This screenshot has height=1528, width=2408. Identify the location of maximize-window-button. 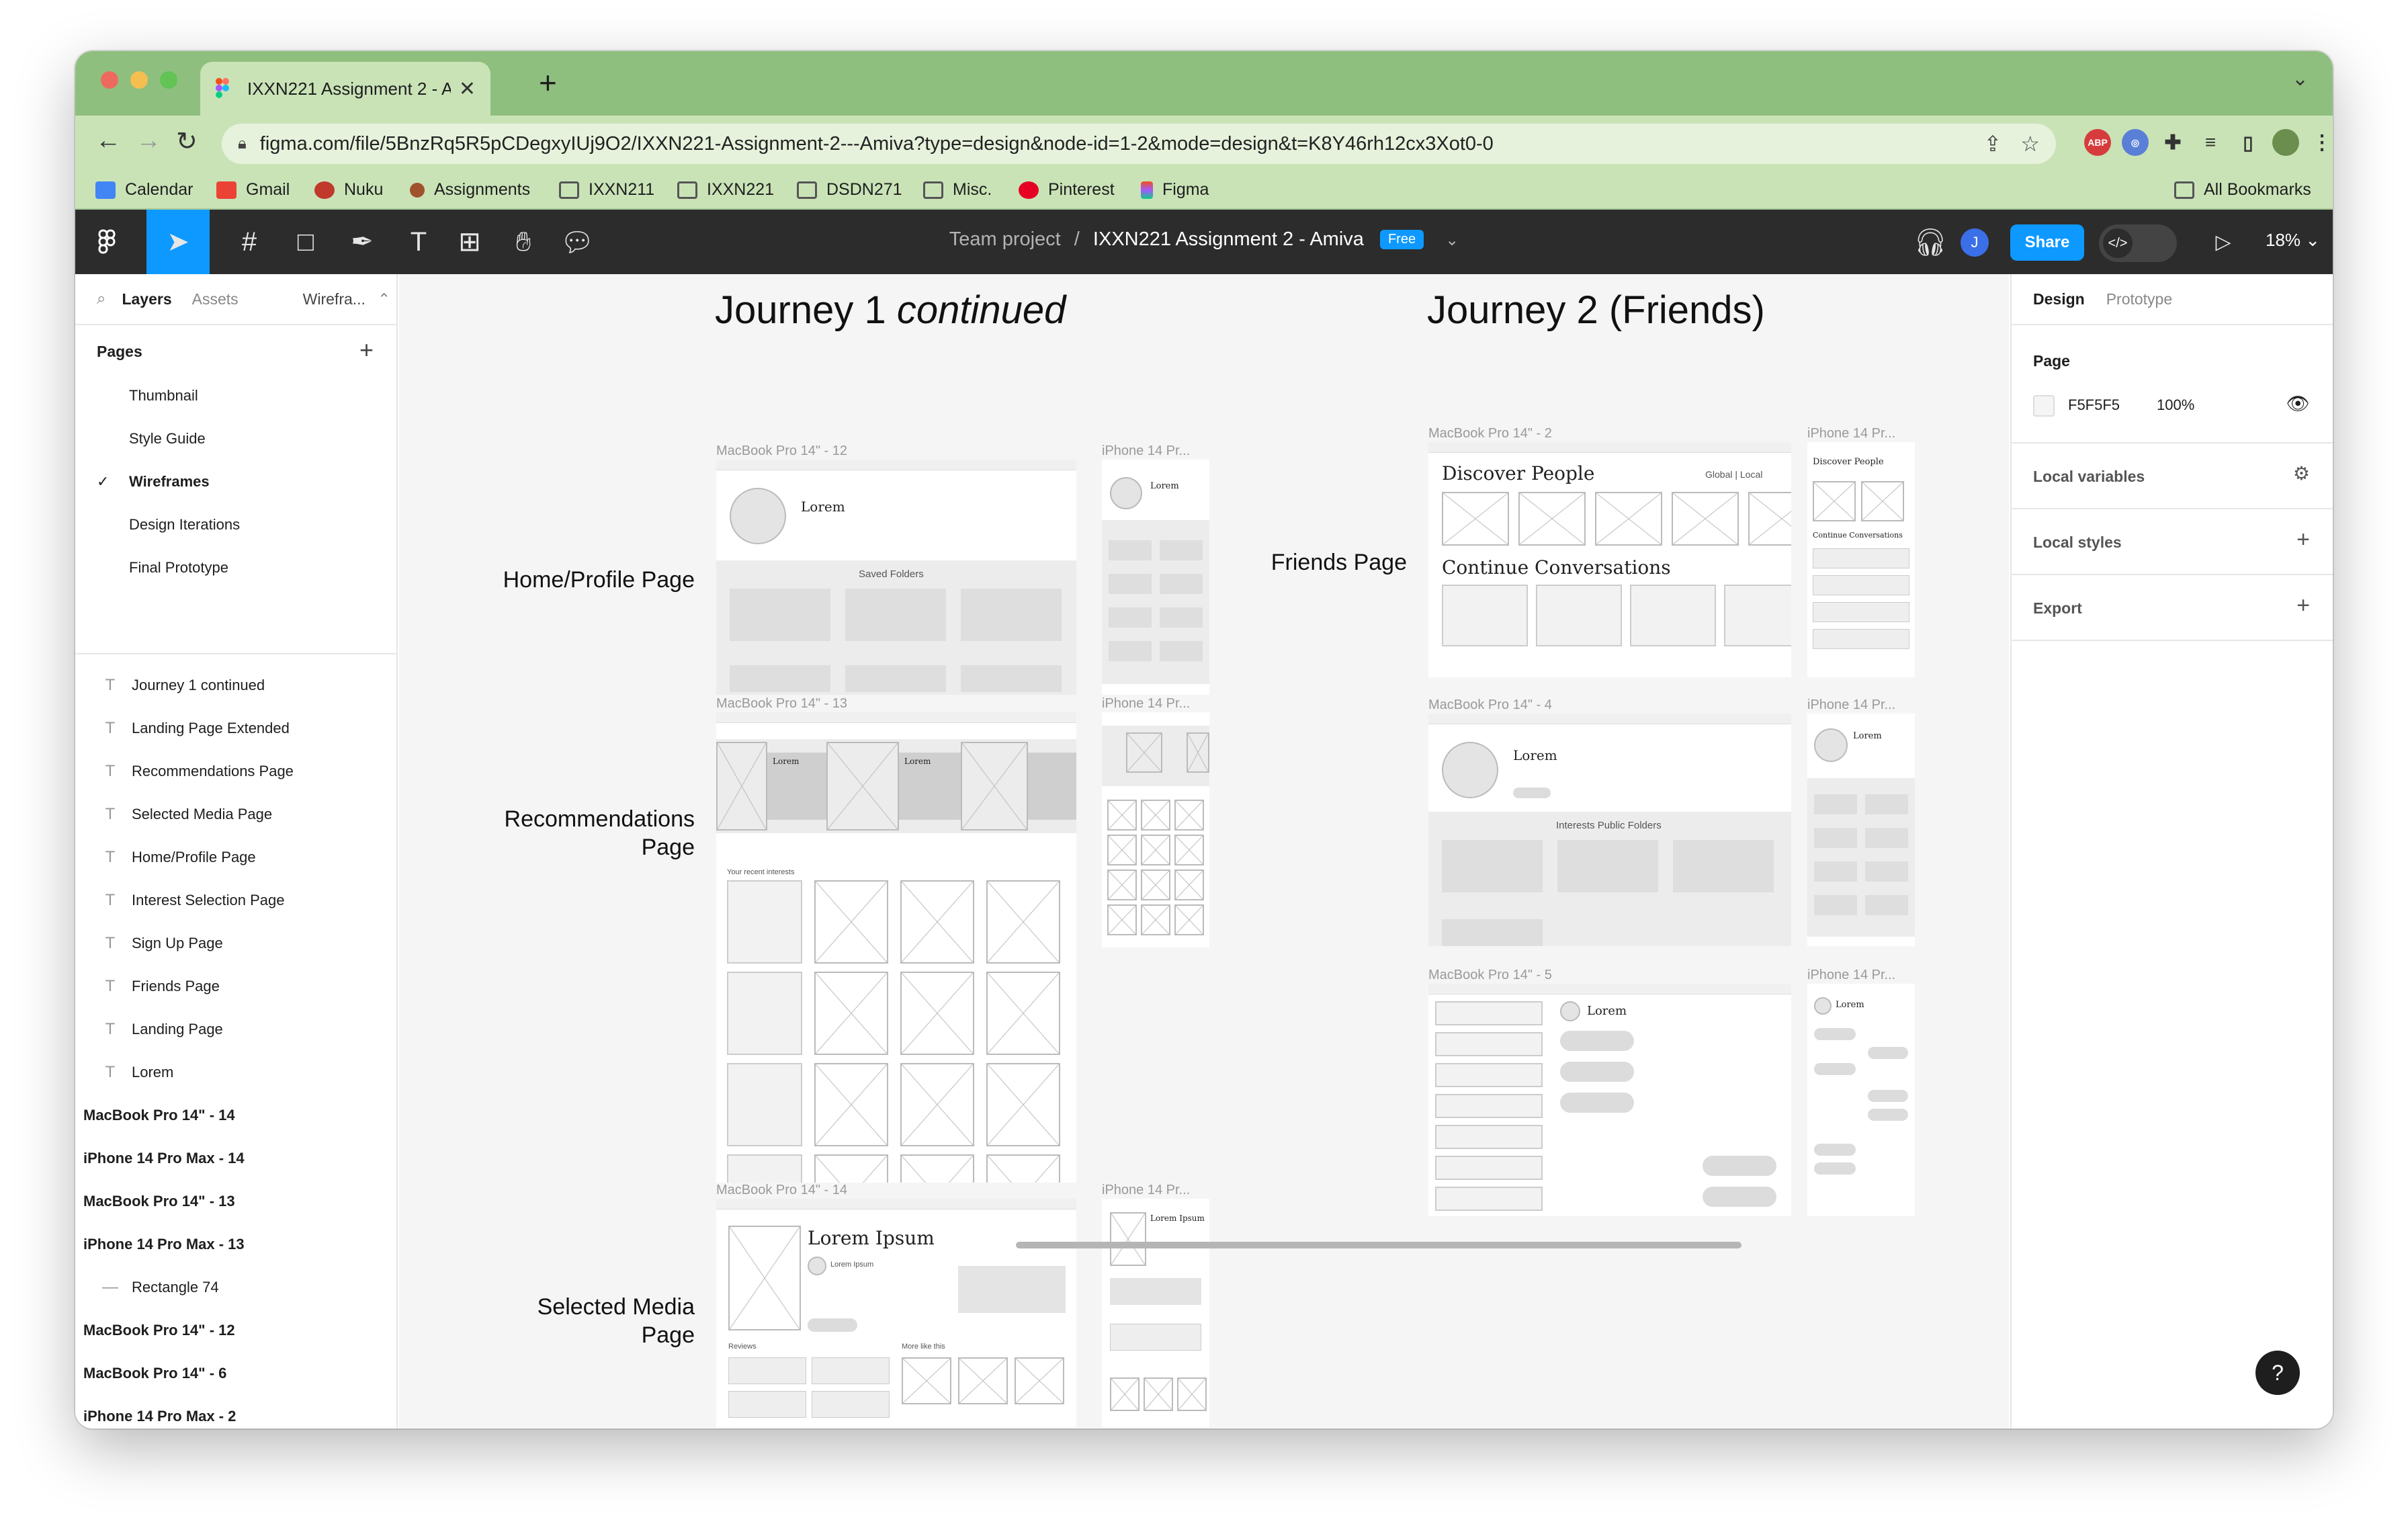
(168, 80).